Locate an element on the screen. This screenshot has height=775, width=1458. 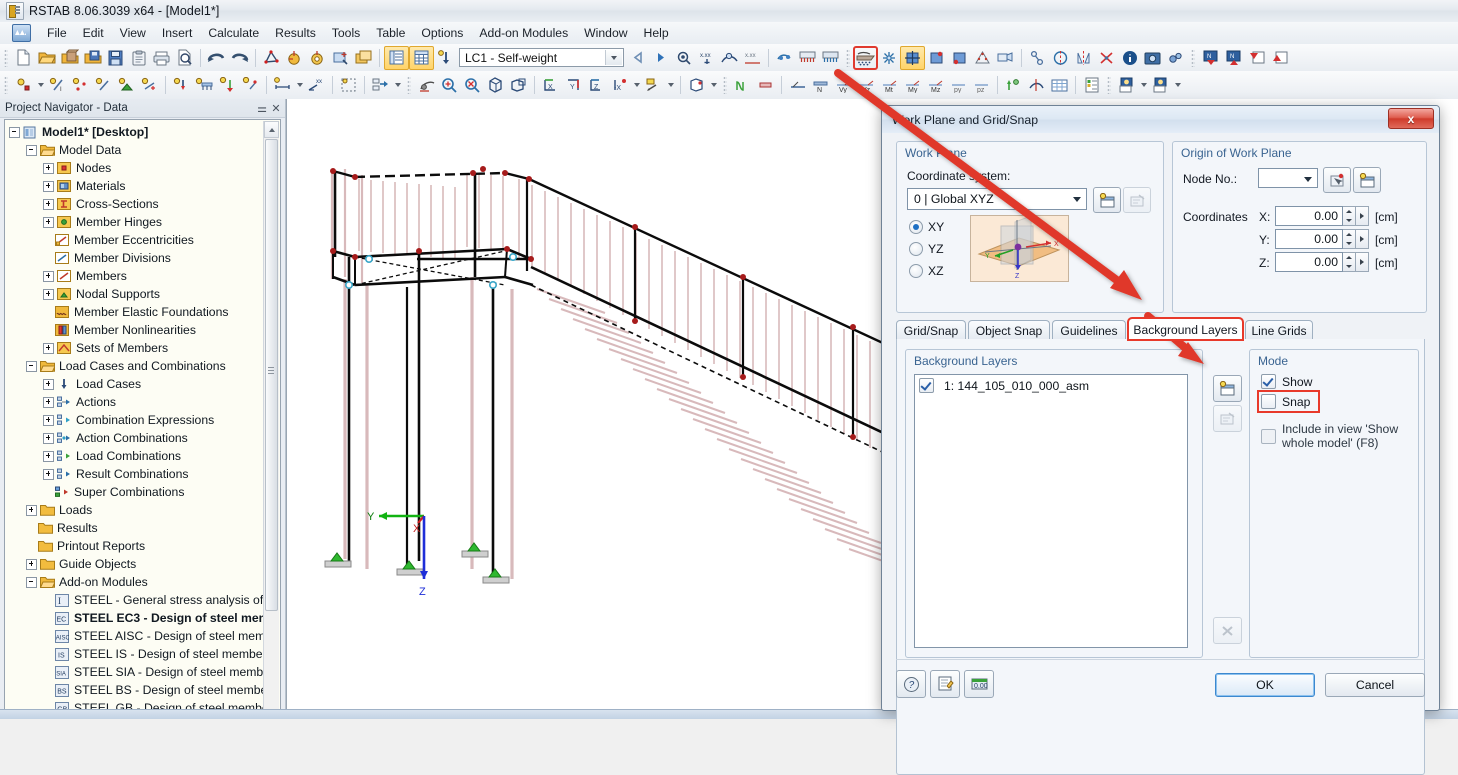
show-loads-button is located at coordinates (807, 58).